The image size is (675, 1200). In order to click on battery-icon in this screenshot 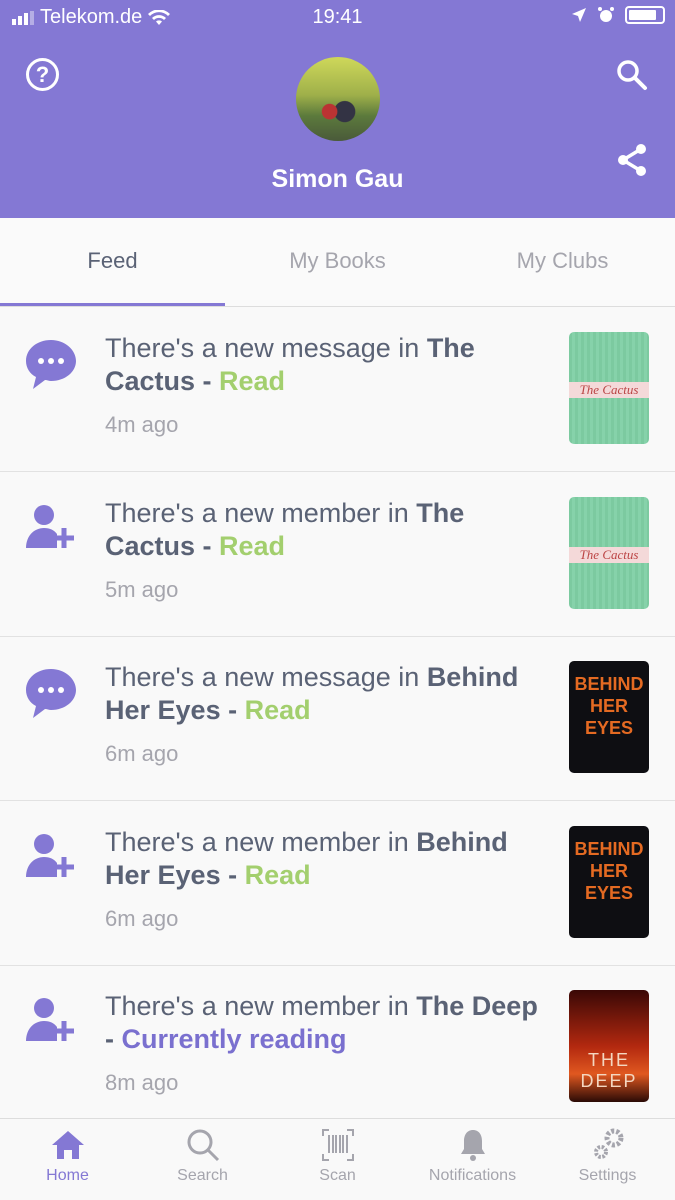, I will do `click(645, 15)`.